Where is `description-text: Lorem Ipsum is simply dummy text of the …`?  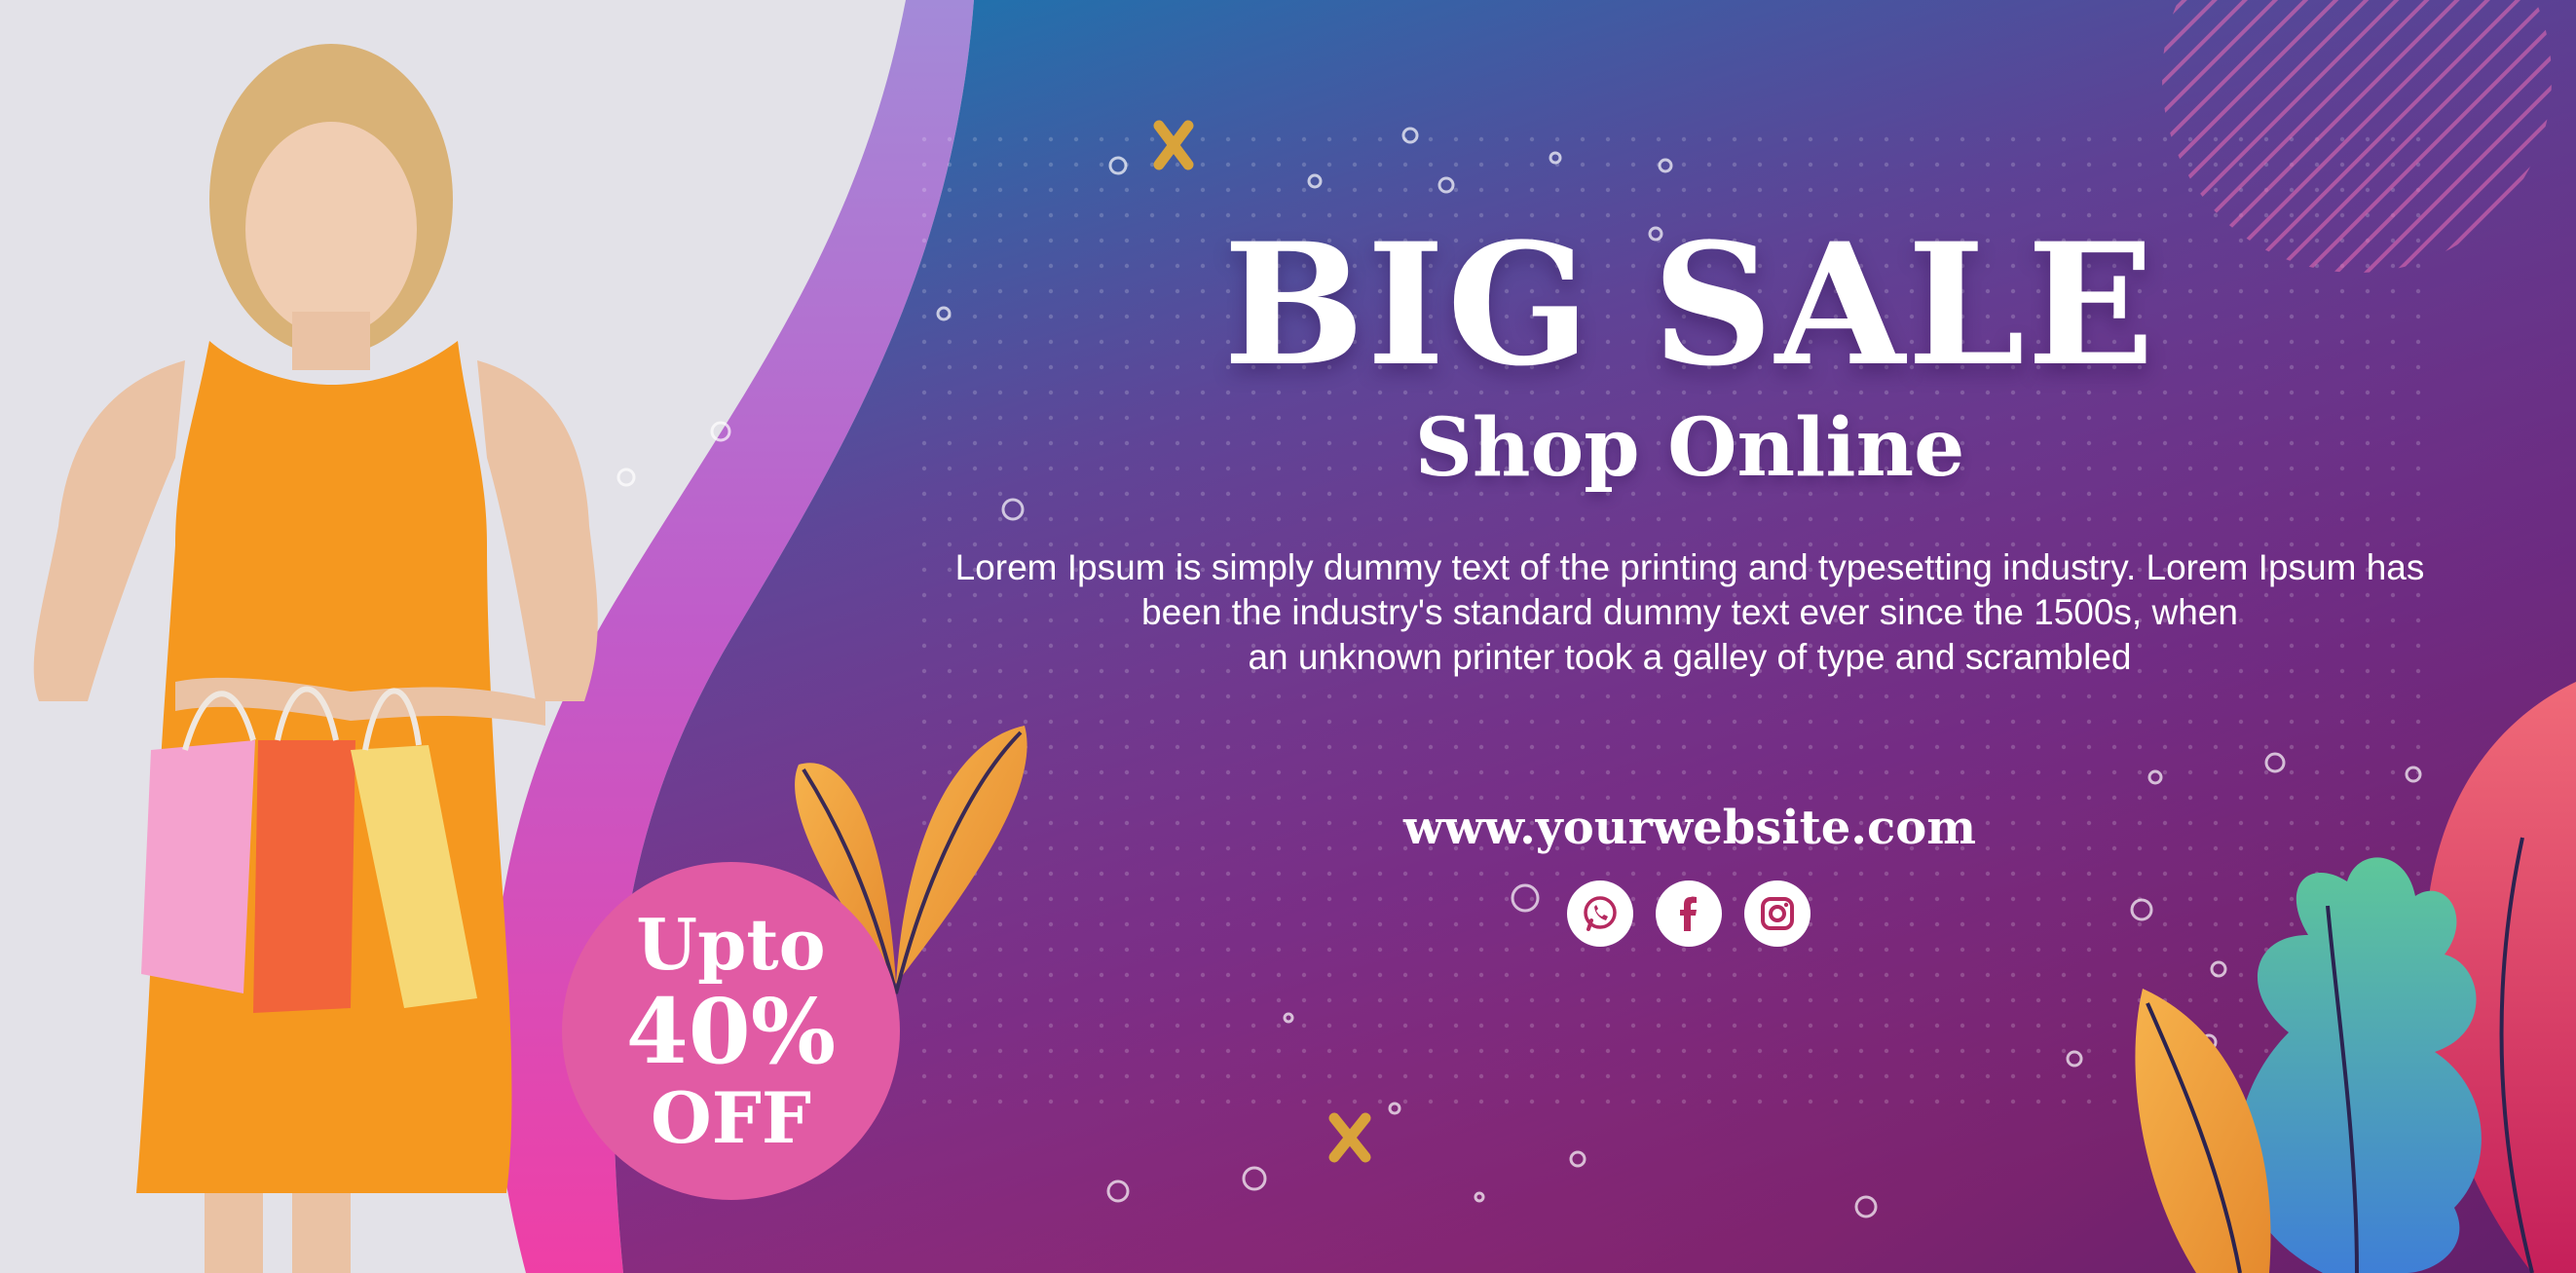
description-text: Lorem Ipsum is simply dummy text of the … is located at coordinates (1690, 612).